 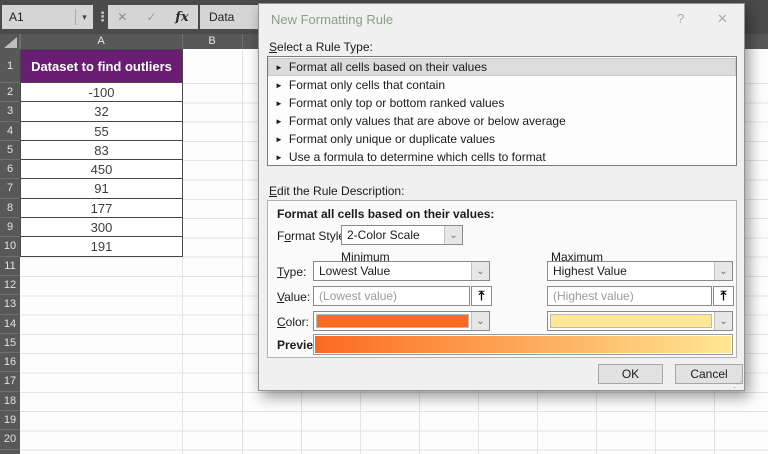 I want to click on rule-type-label: Format only top or bottom ranked values, so click(x=396, y=103).